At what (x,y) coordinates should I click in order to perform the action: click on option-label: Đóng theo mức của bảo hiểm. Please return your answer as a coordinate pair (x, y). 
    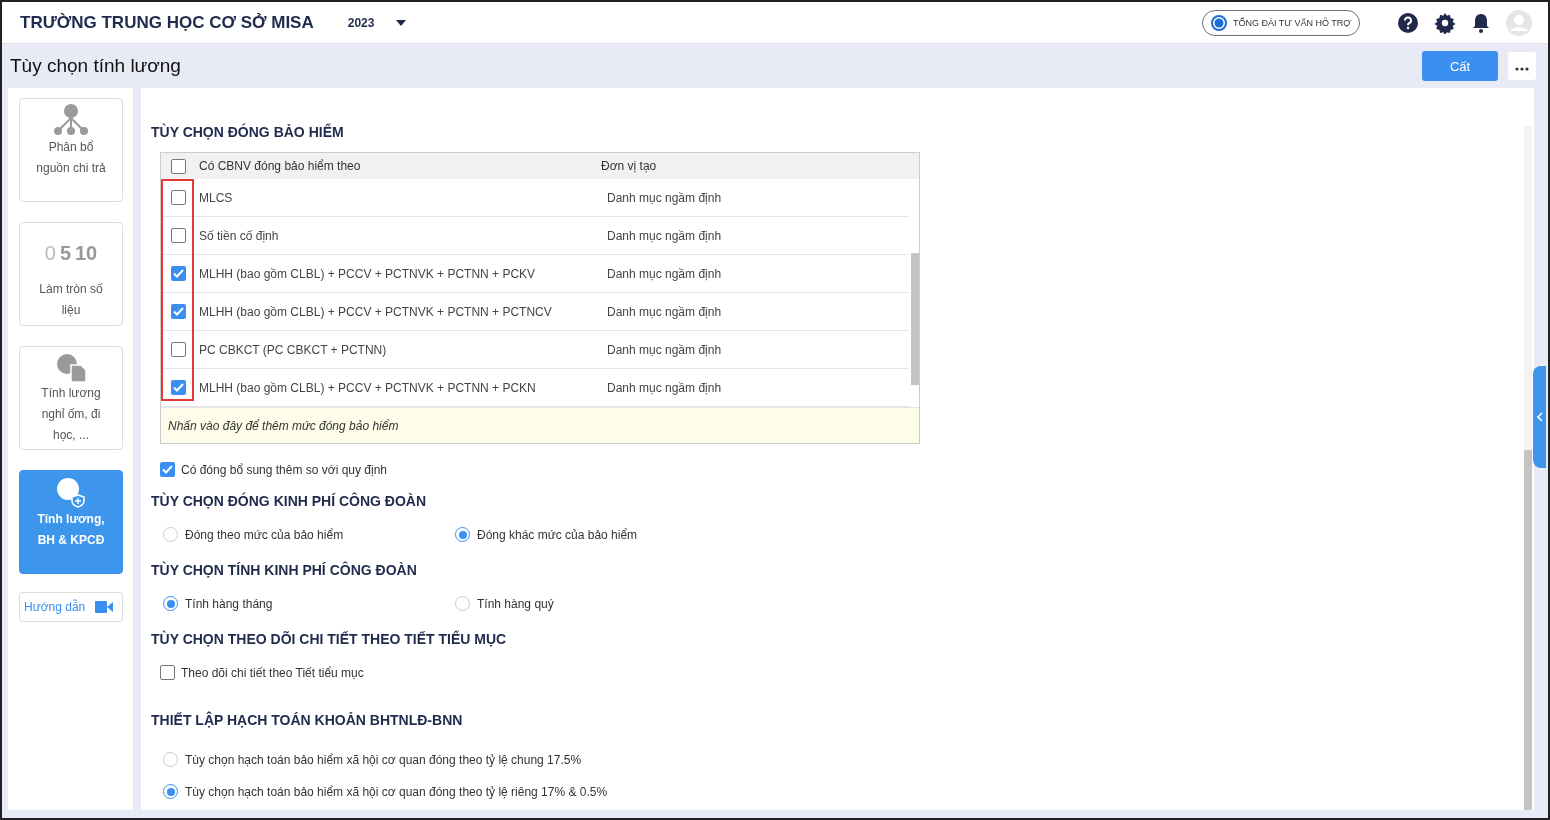
    Looking at the image, I should click on (264, 534).